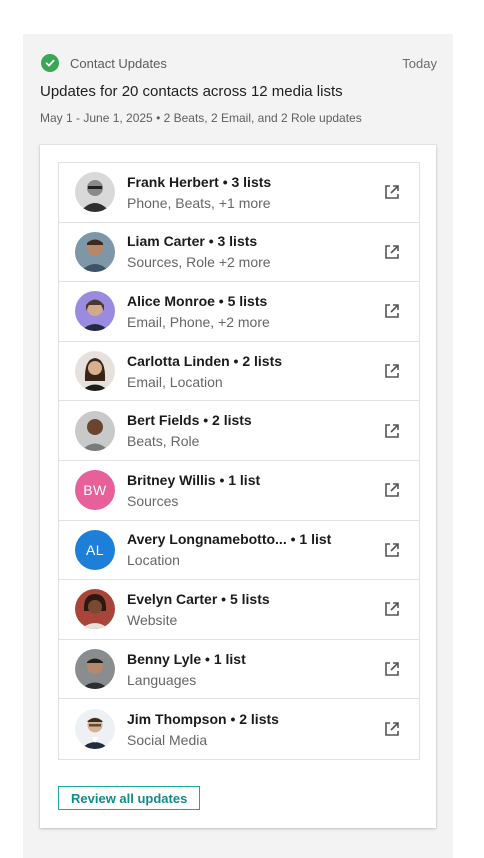 This screenshot has height=858, width=484. I want to click on contact-row: BW Britney Willis • 1 list Sources, so click(239, 491).